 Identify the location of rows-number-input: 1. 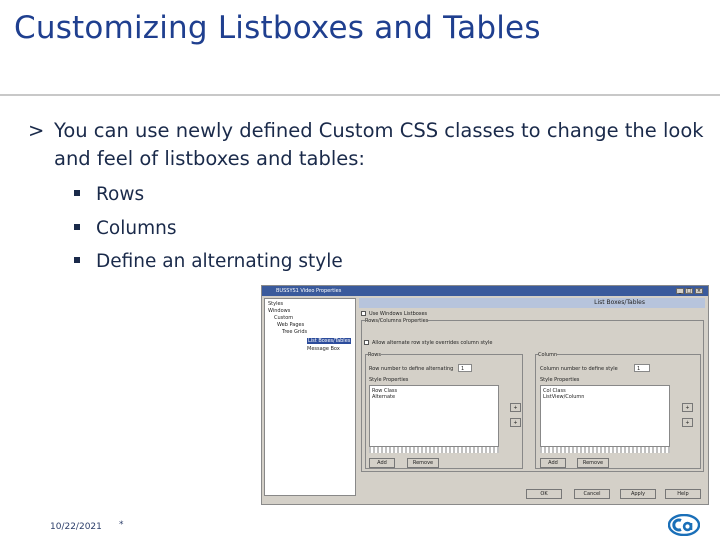
(465, 368).